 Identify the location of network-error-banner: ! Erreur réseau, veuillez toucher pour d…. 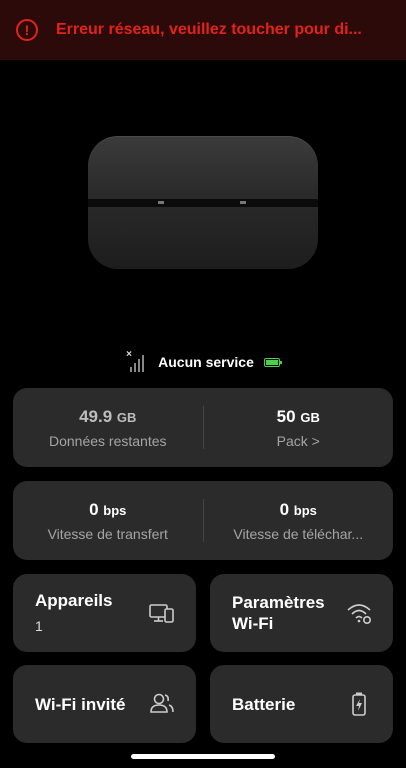
(203, 30).